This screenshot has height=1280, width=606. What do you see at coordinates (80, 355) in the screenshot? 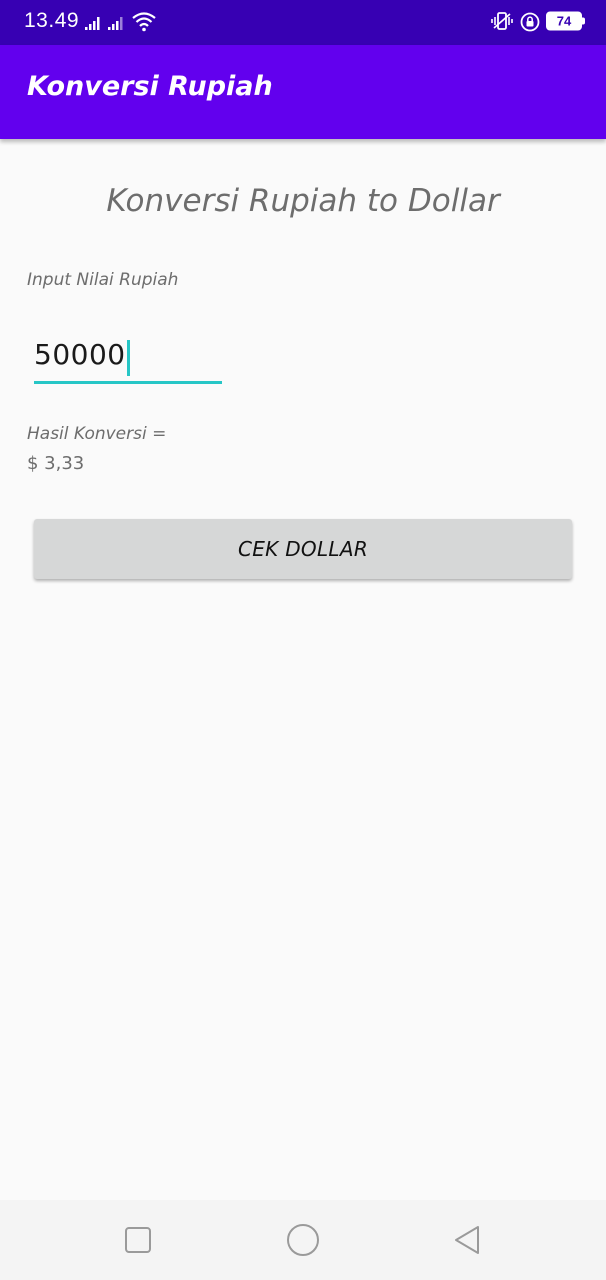
I see `rupiah-input: 50000` at bounding box center [80, 355].